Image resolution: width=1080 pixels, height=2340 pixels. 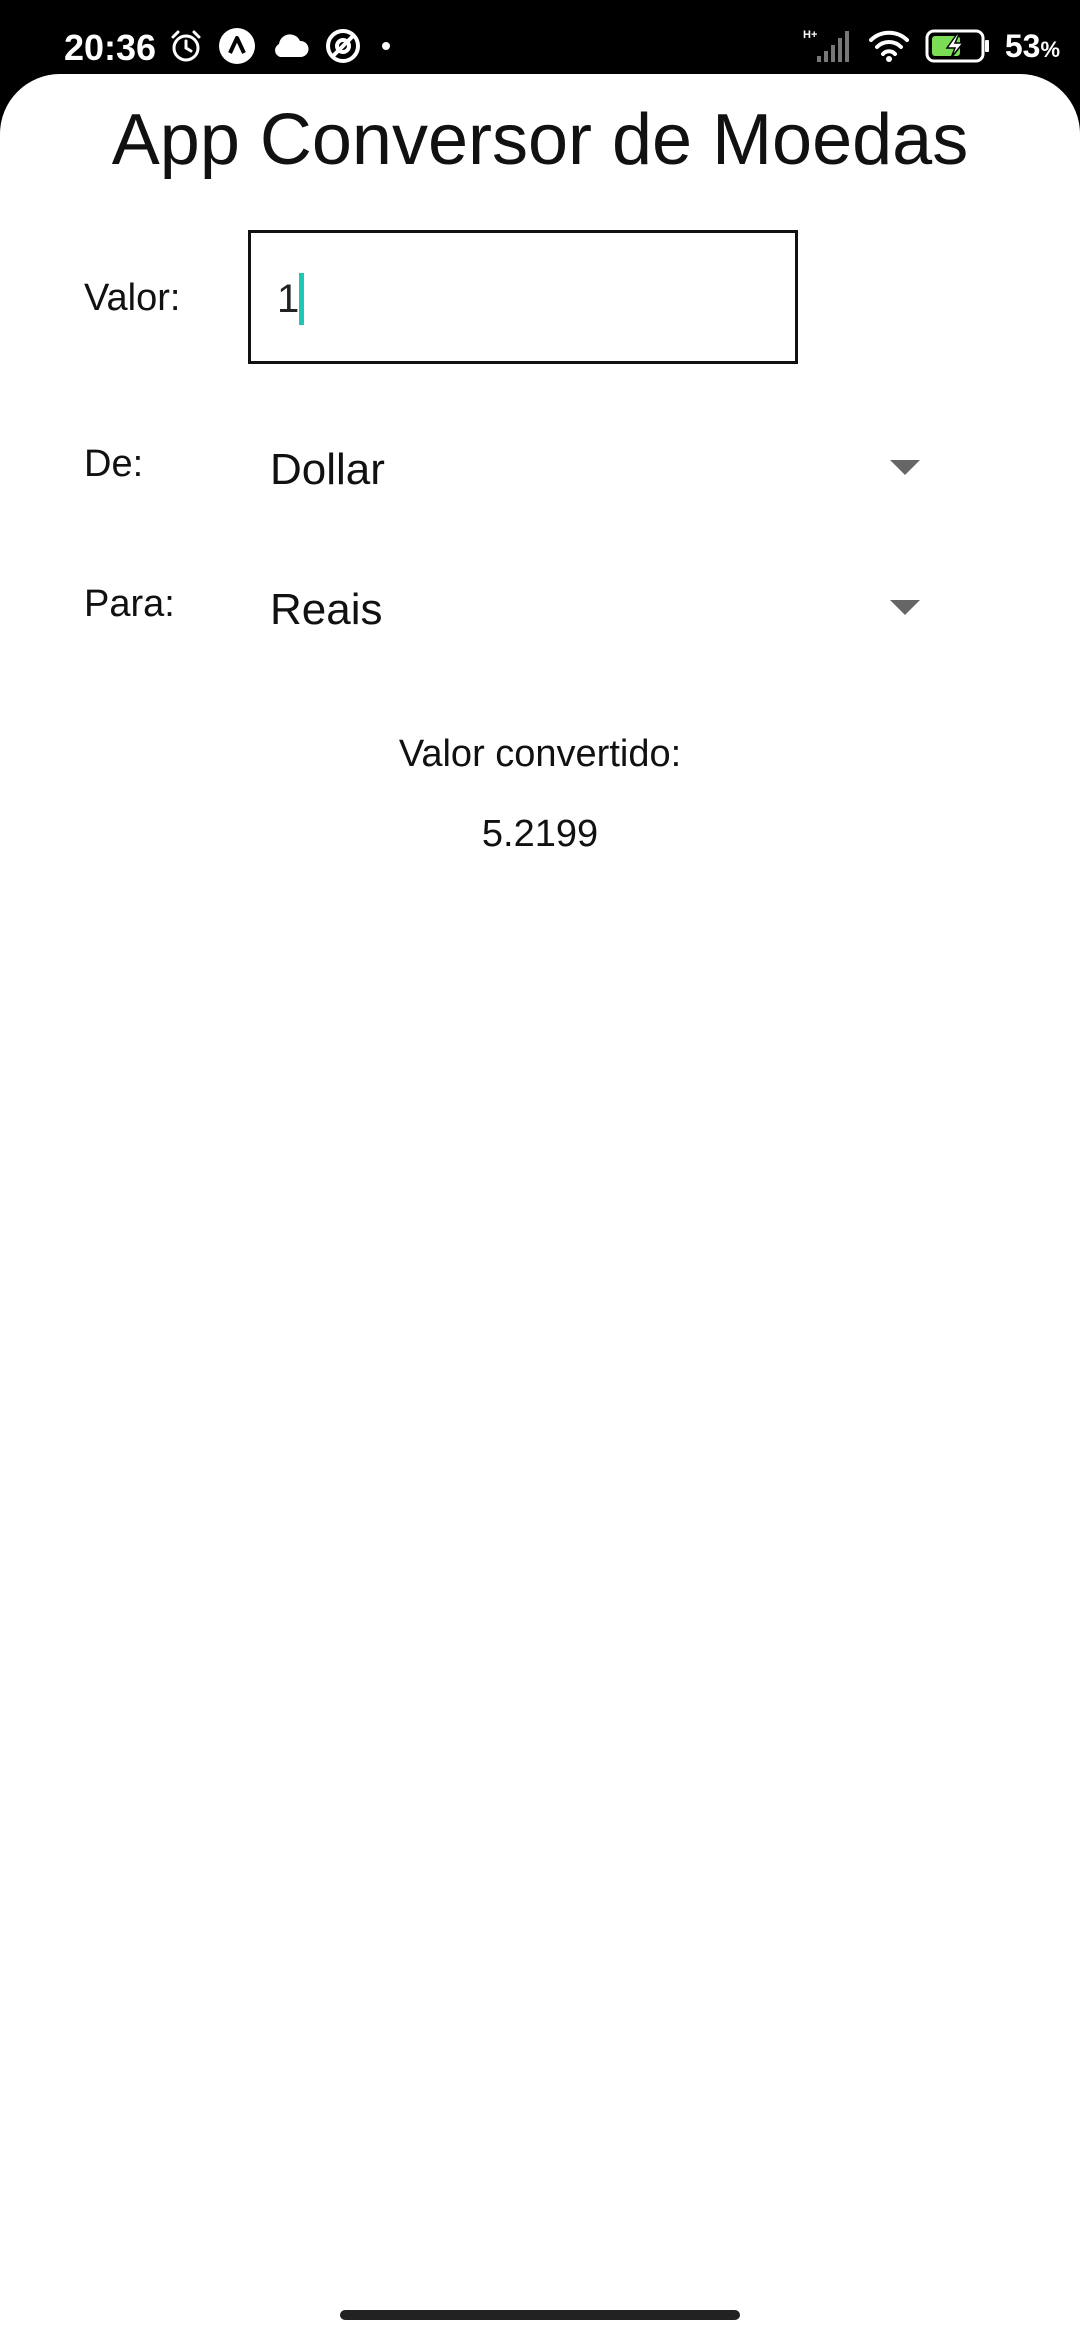 I want to click on from-currency-value: Dollar, so click(x=327, y=469).